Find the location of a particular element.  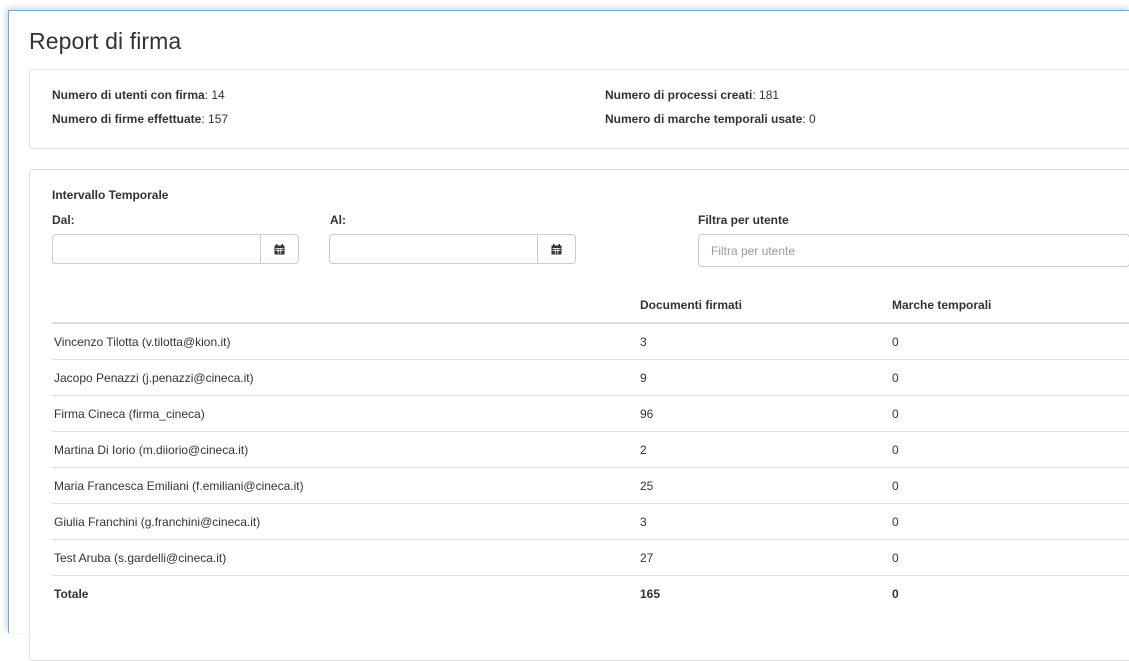

stat-users-with-signature: Numero di utenti con firma: 14 is located at coordinates (138, 95).